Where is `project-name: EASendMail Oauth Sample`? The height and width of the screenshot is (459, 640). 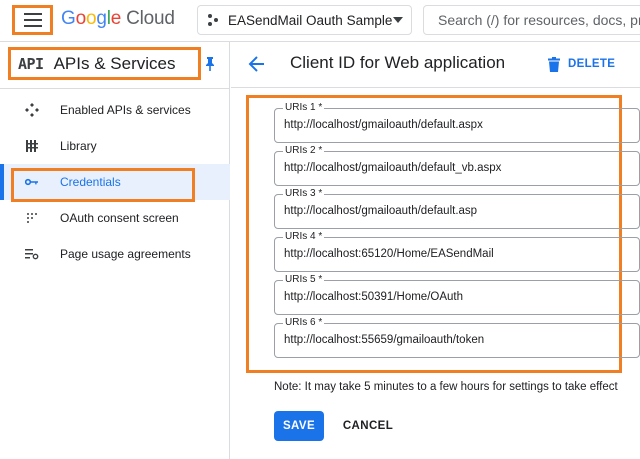 project-name: EASendMail Oauth Sample is located at coordinates (310, 20).